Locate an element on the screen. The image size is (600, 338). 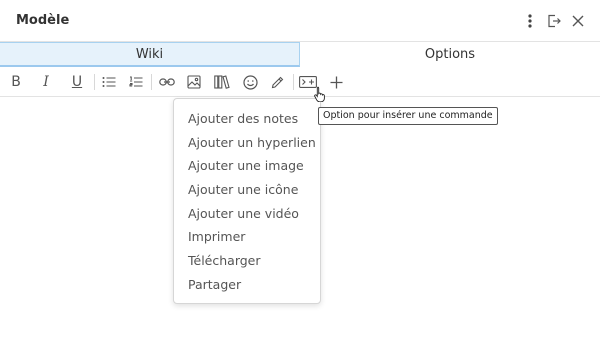
emoji-icon is located at coordinates (250, 82).